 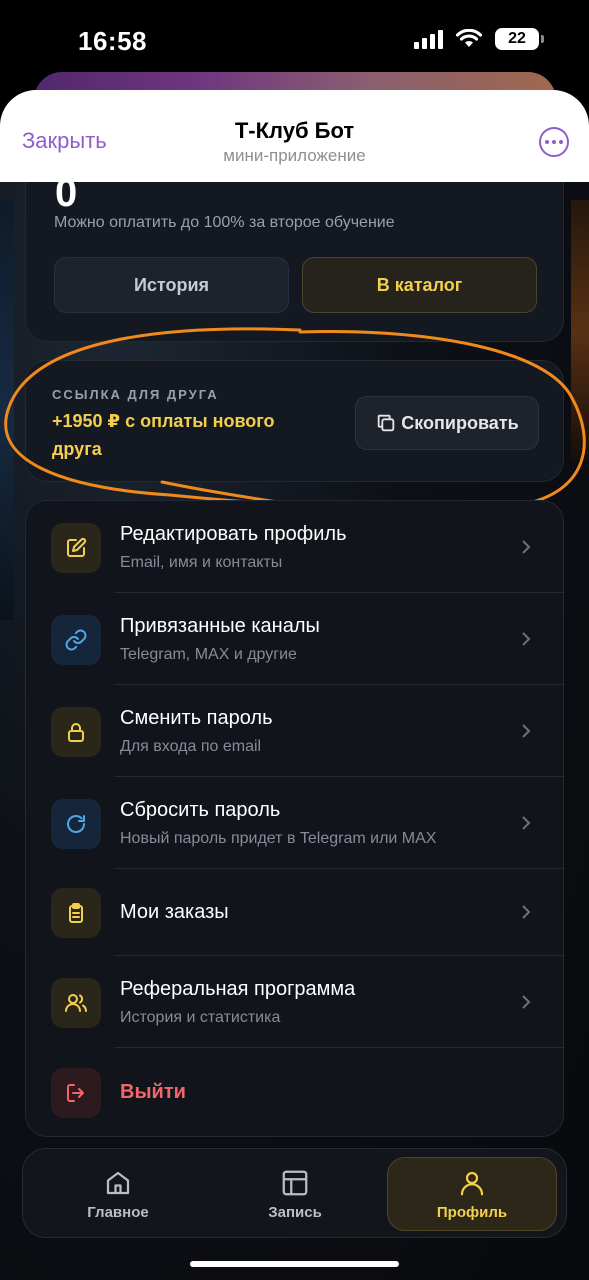 I want to click on home-icon, so click(x=118, y=1182).